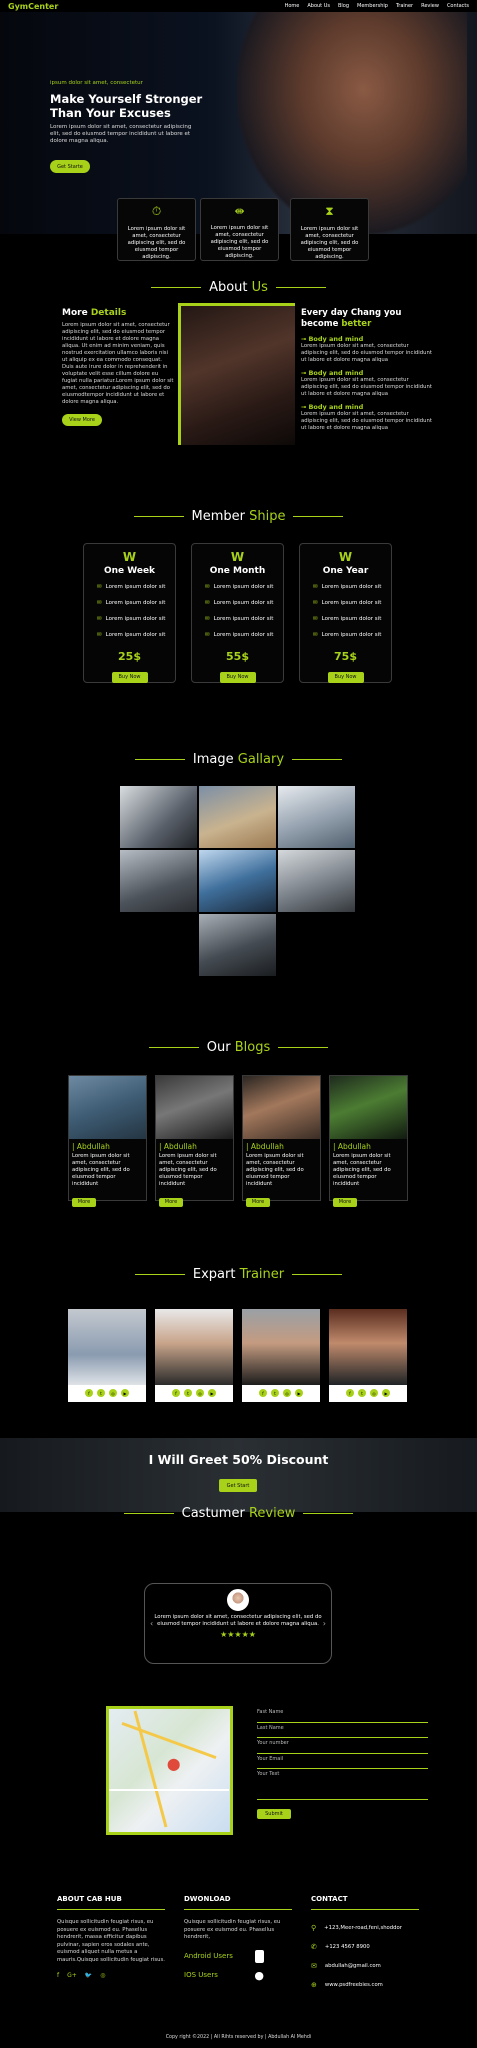  What do you see at coordinates (345, 656) in the screenshot?
I see `plan-price: 75$` at bounding box center [345, 656].